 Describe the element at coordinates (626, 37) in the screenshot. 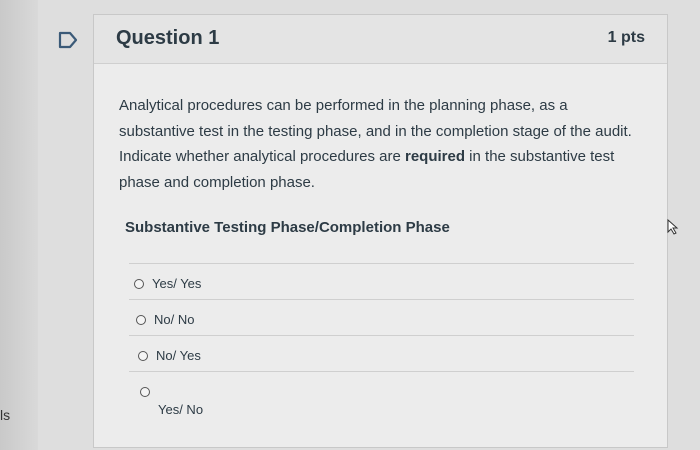

I see `question-points: 1 pts` at that location.